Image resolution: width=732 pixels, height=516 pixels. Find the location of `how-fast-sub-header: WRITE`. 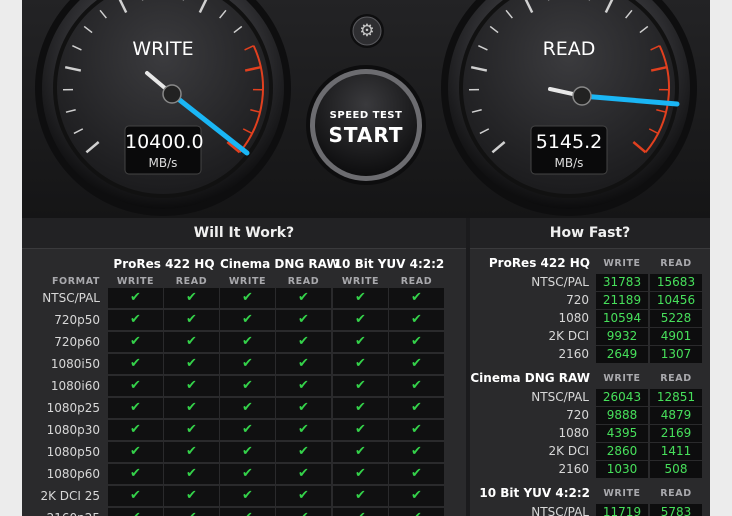

how-fast-sub-header: WRITE is located at coordinates (622, 263).